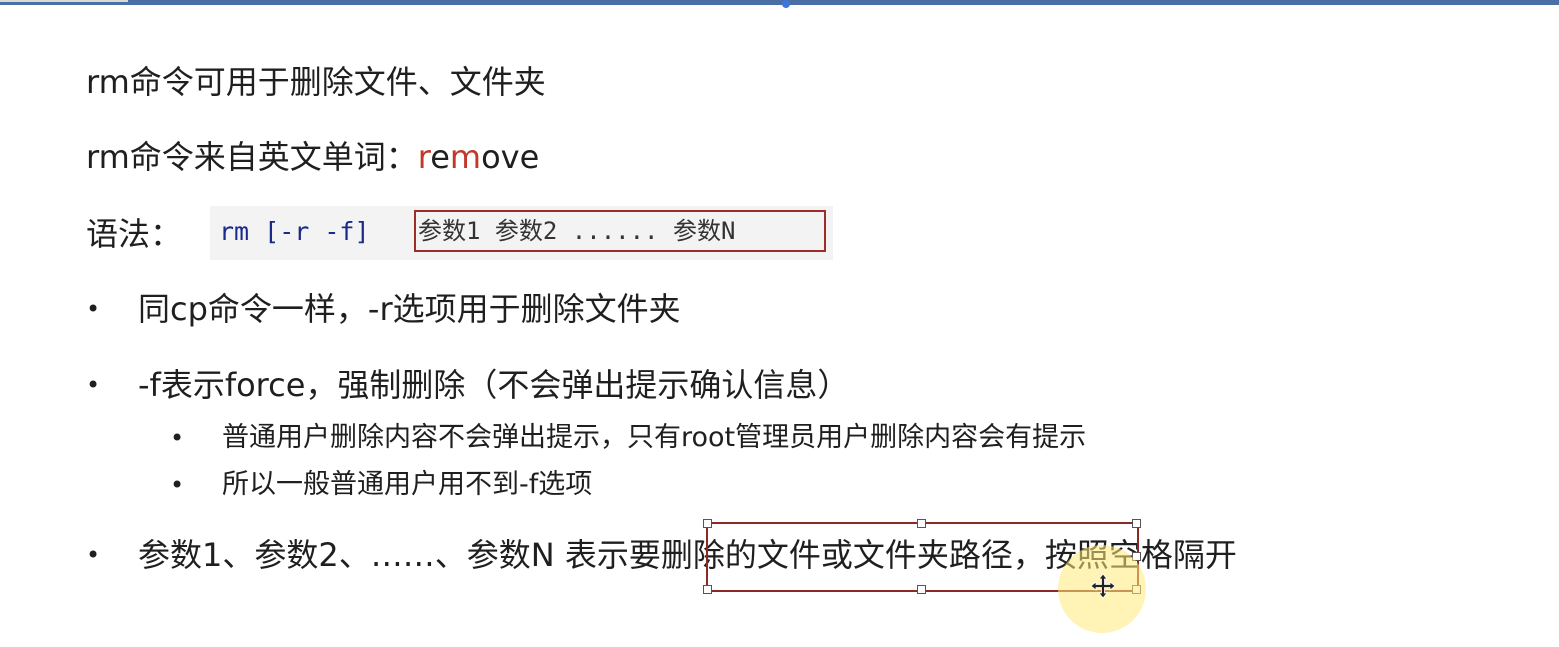  Describe the element at coordinates (252, 157) in the screenshot. I see `origin-prefix-text: rm命令来自英文单词：` at that location.